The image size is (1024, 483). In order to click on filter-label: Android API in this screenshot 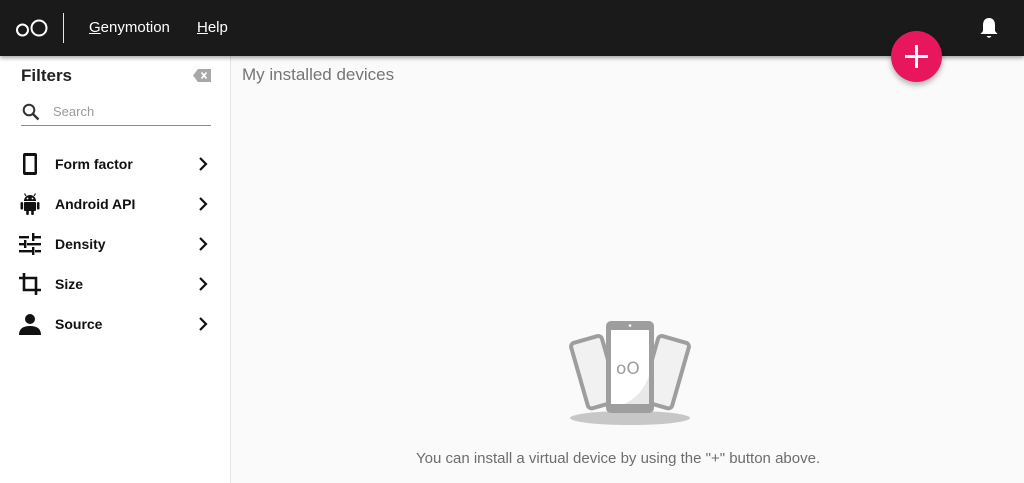, I will do `click(95, 204)`.